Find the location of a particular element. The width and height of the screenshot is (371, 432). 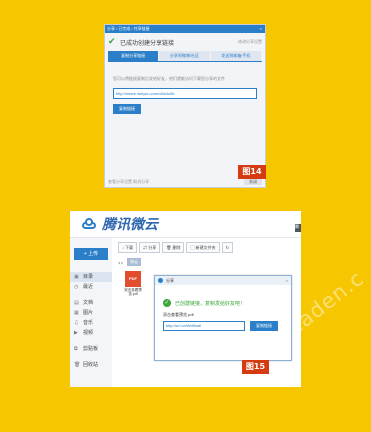

success-check-icon: ✓ is located at coordinates (167, 303).